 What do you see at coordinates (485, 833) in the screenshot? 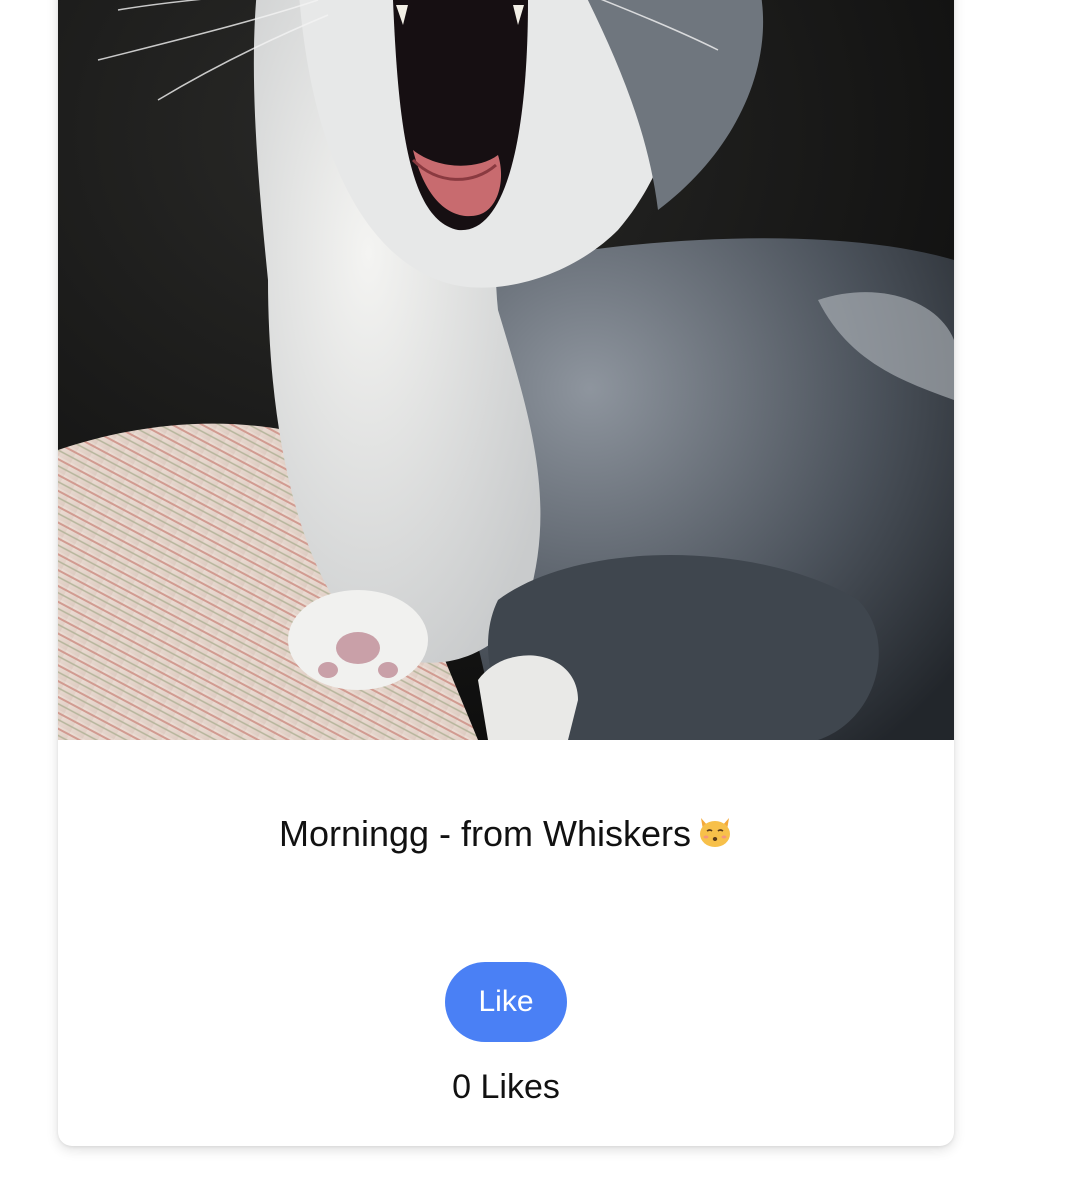
I see `caption-text: Morningg - from Whiskers` at bounding box center [485, 833].